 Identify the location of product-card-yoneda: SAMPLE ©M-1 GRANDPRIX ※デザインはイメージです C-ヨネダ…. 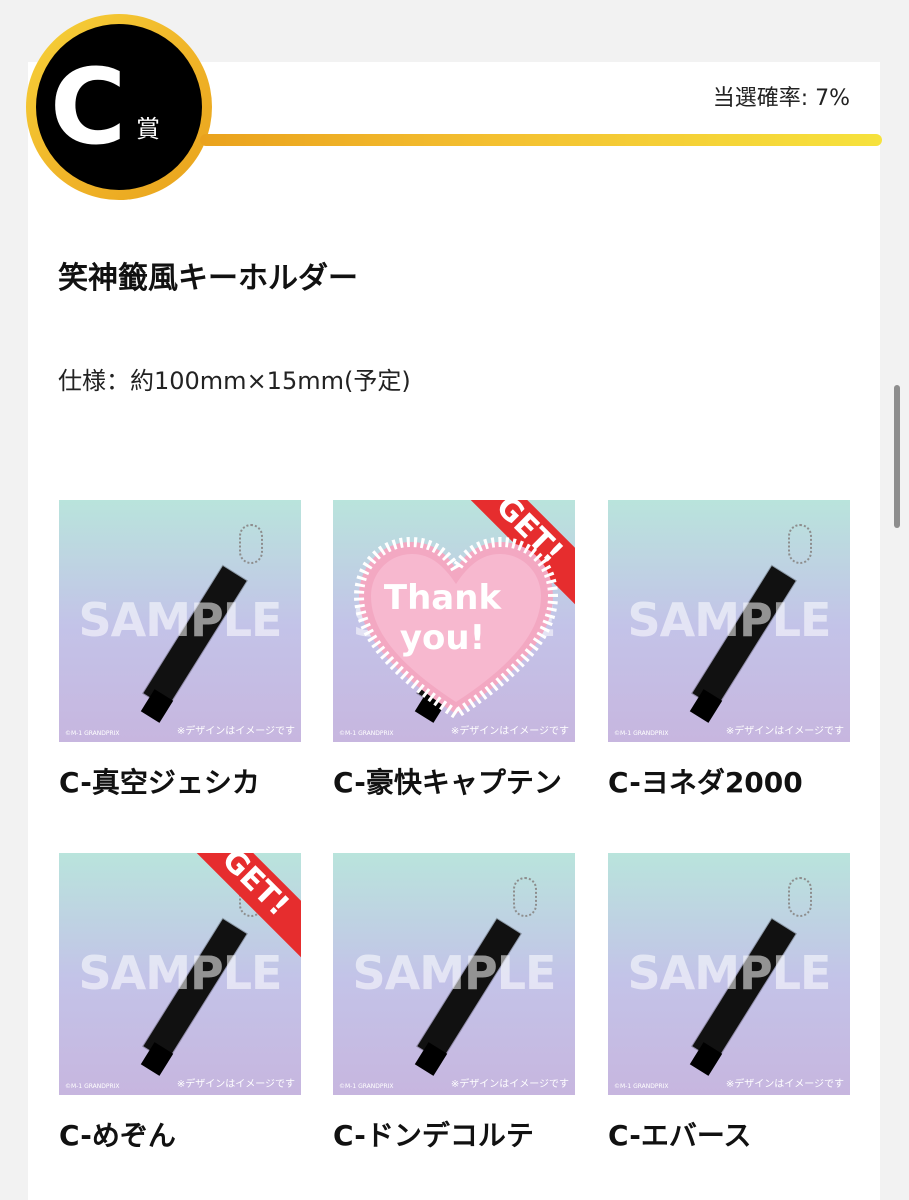
(730, 650).